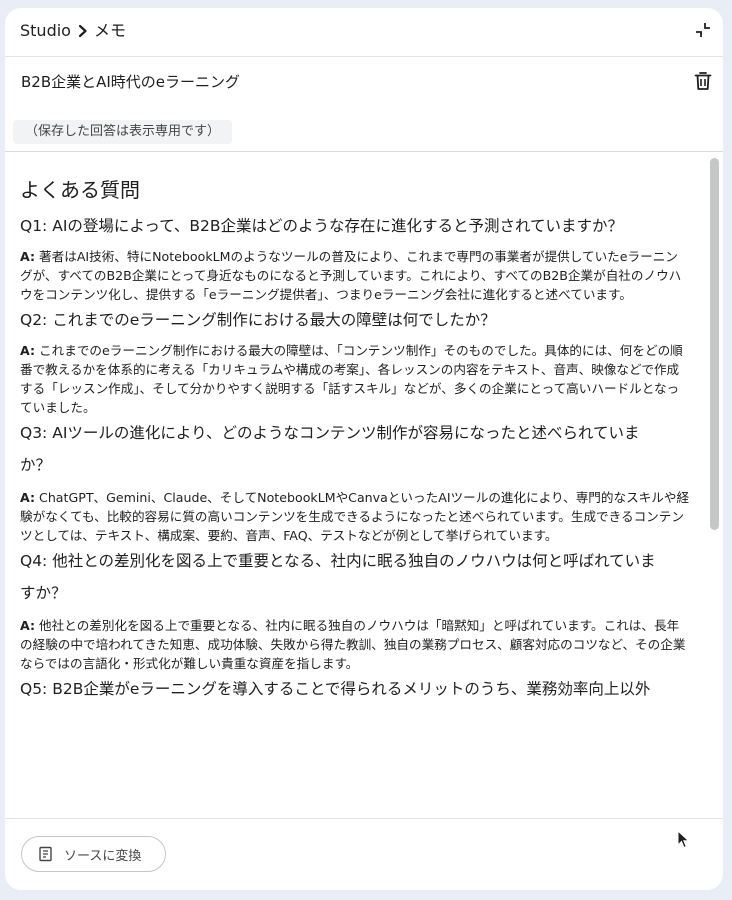 The image size is (732, 900). I want to click on collapse-button, so click(703, 32).